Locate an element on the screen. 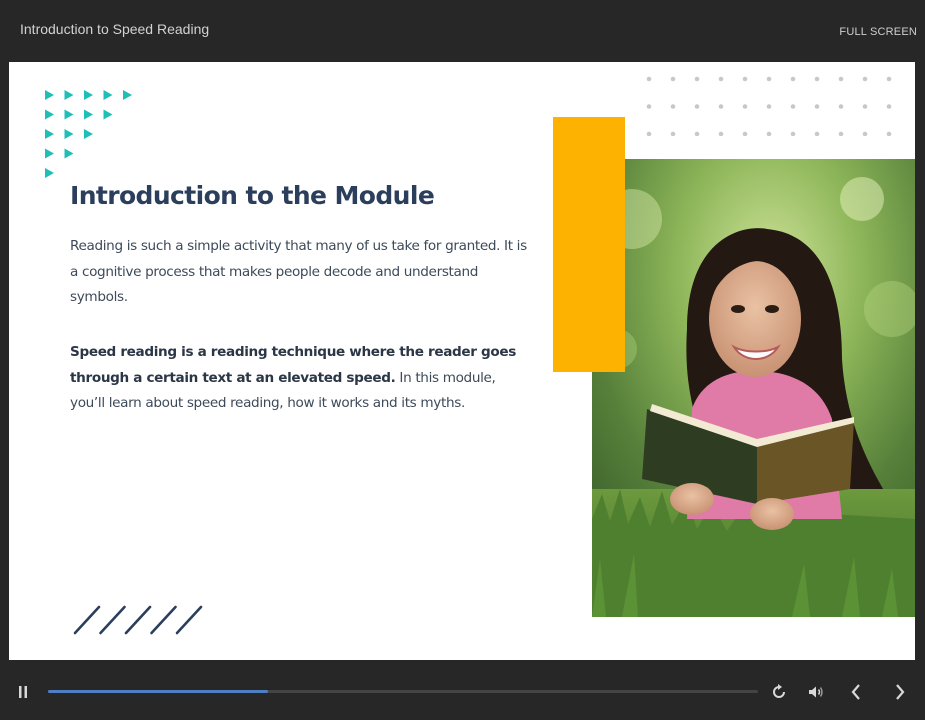  volume-button is located at coordinates (816, 692).